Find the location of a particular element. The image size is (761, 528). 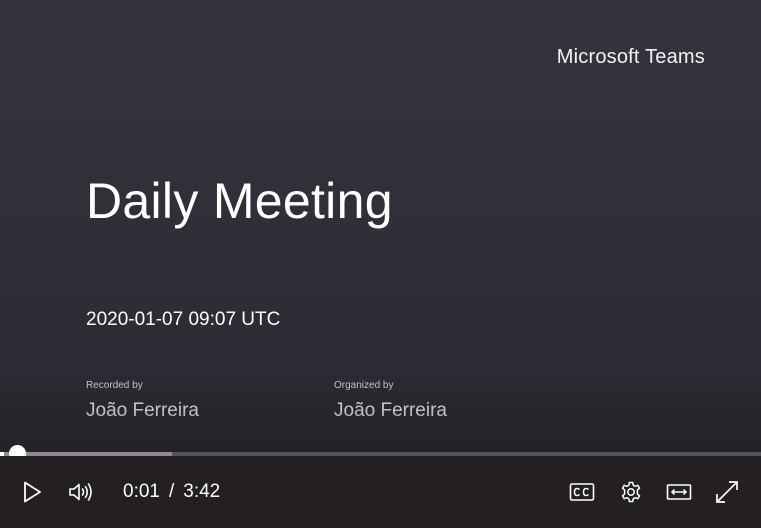

play-button is located at coordinates (32, 492).